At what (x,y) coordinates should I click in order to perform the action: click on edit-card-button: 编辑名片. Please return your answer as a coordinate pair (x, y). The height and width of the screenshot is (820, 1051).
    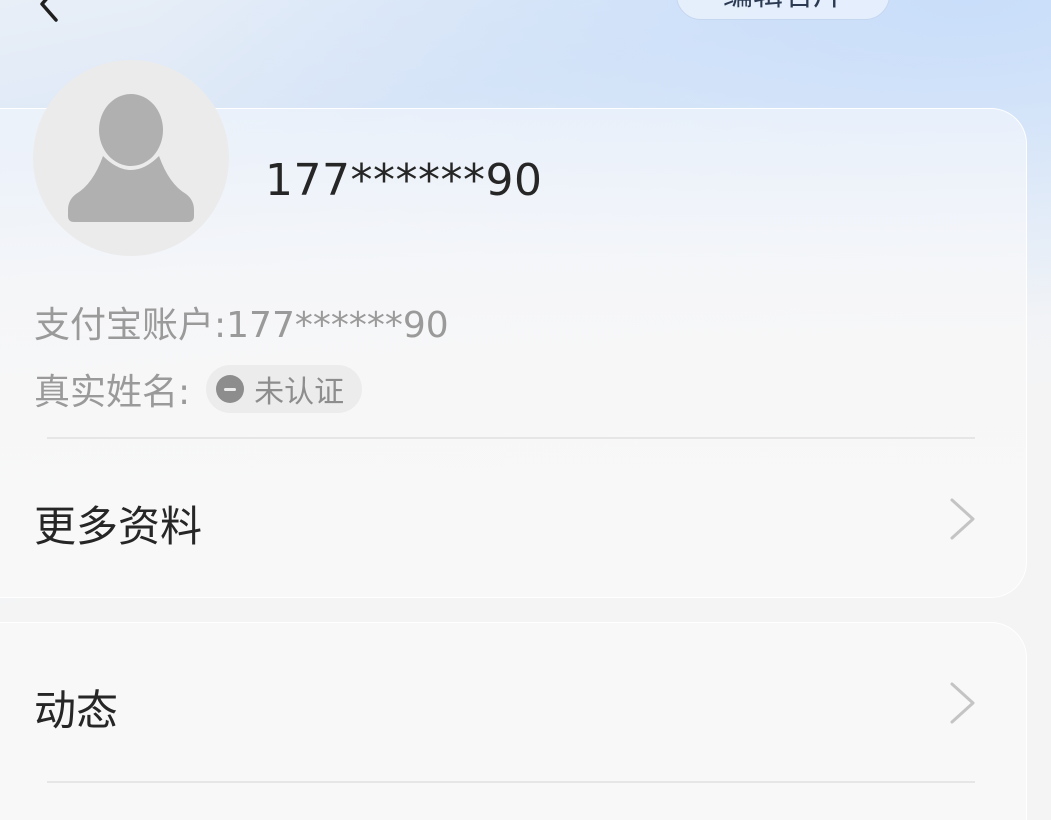
    Looking at the image, I should click on (783, 10).